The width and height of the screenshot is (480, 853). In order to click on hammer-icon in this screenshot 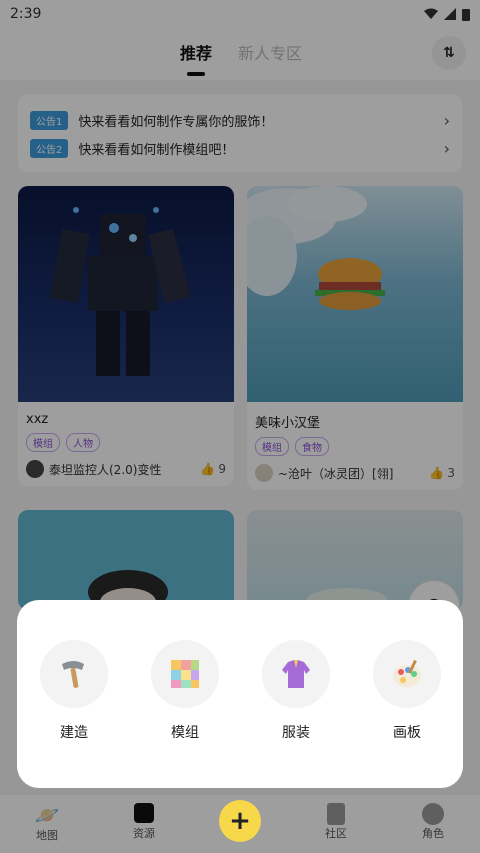, I will do `click(73, 674)`.